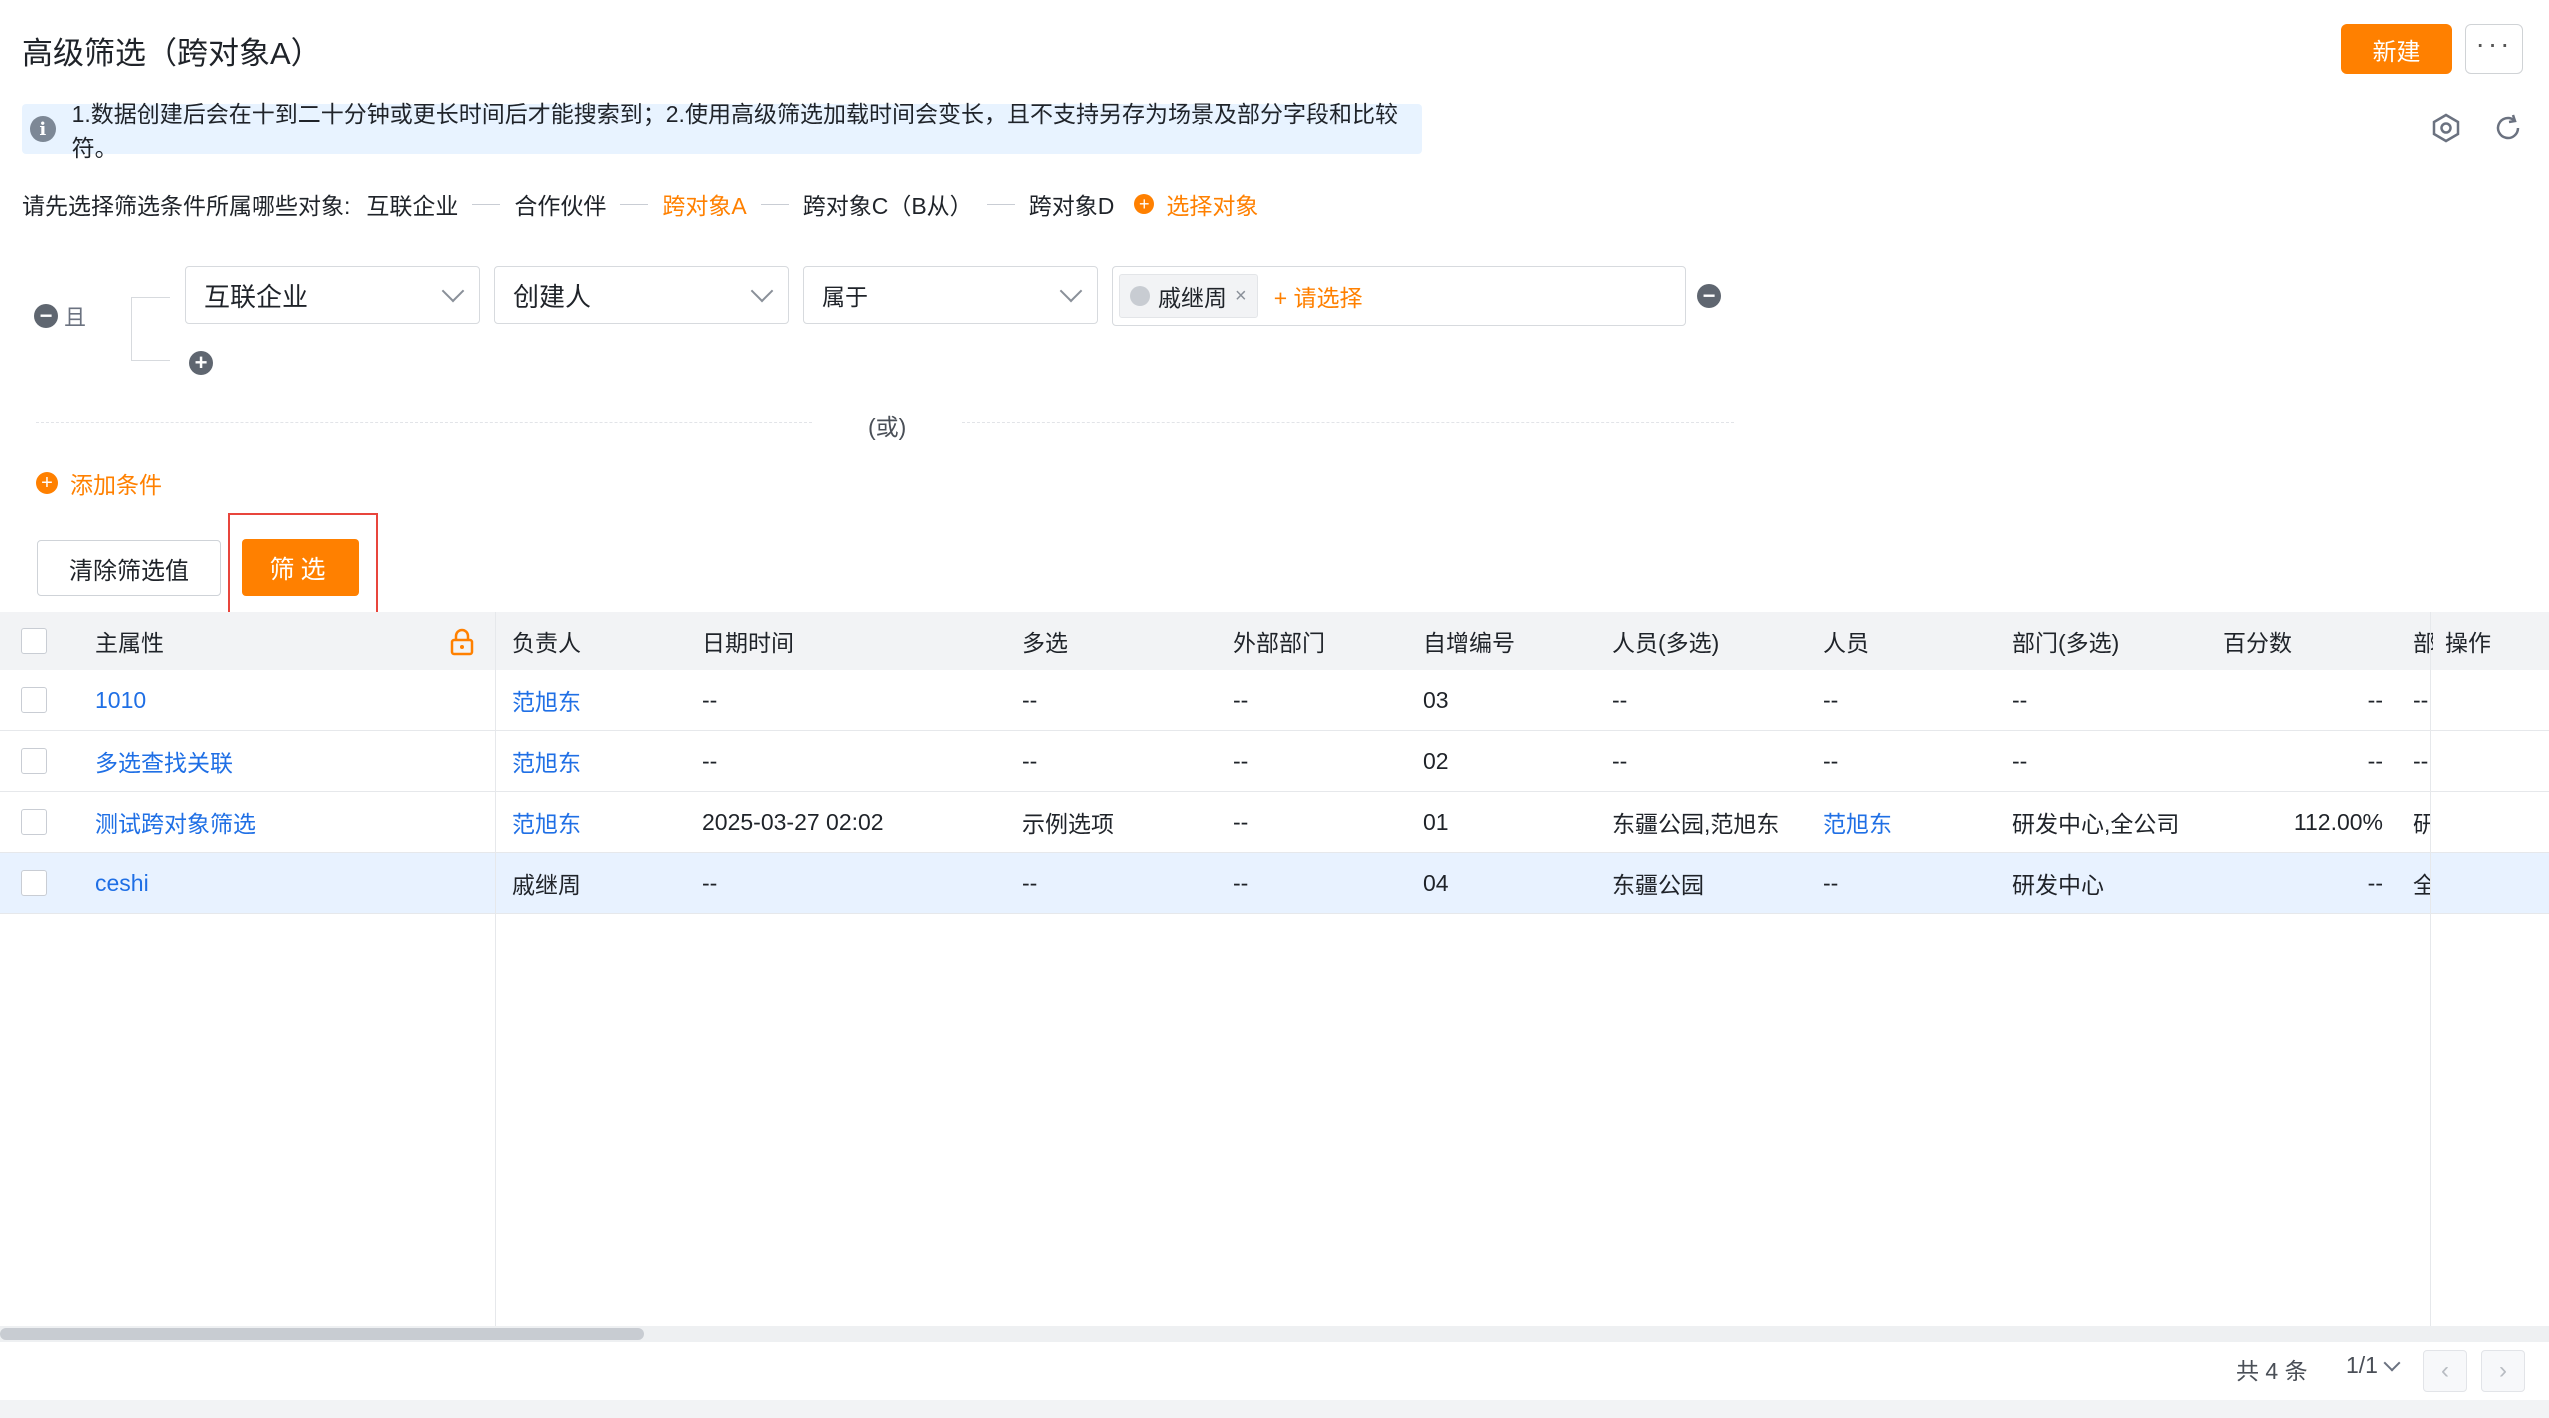  What do you see at coordinates (129, 641) in the screenshot?
I see `column-header: 主属性` at bounding box center [129, 641].